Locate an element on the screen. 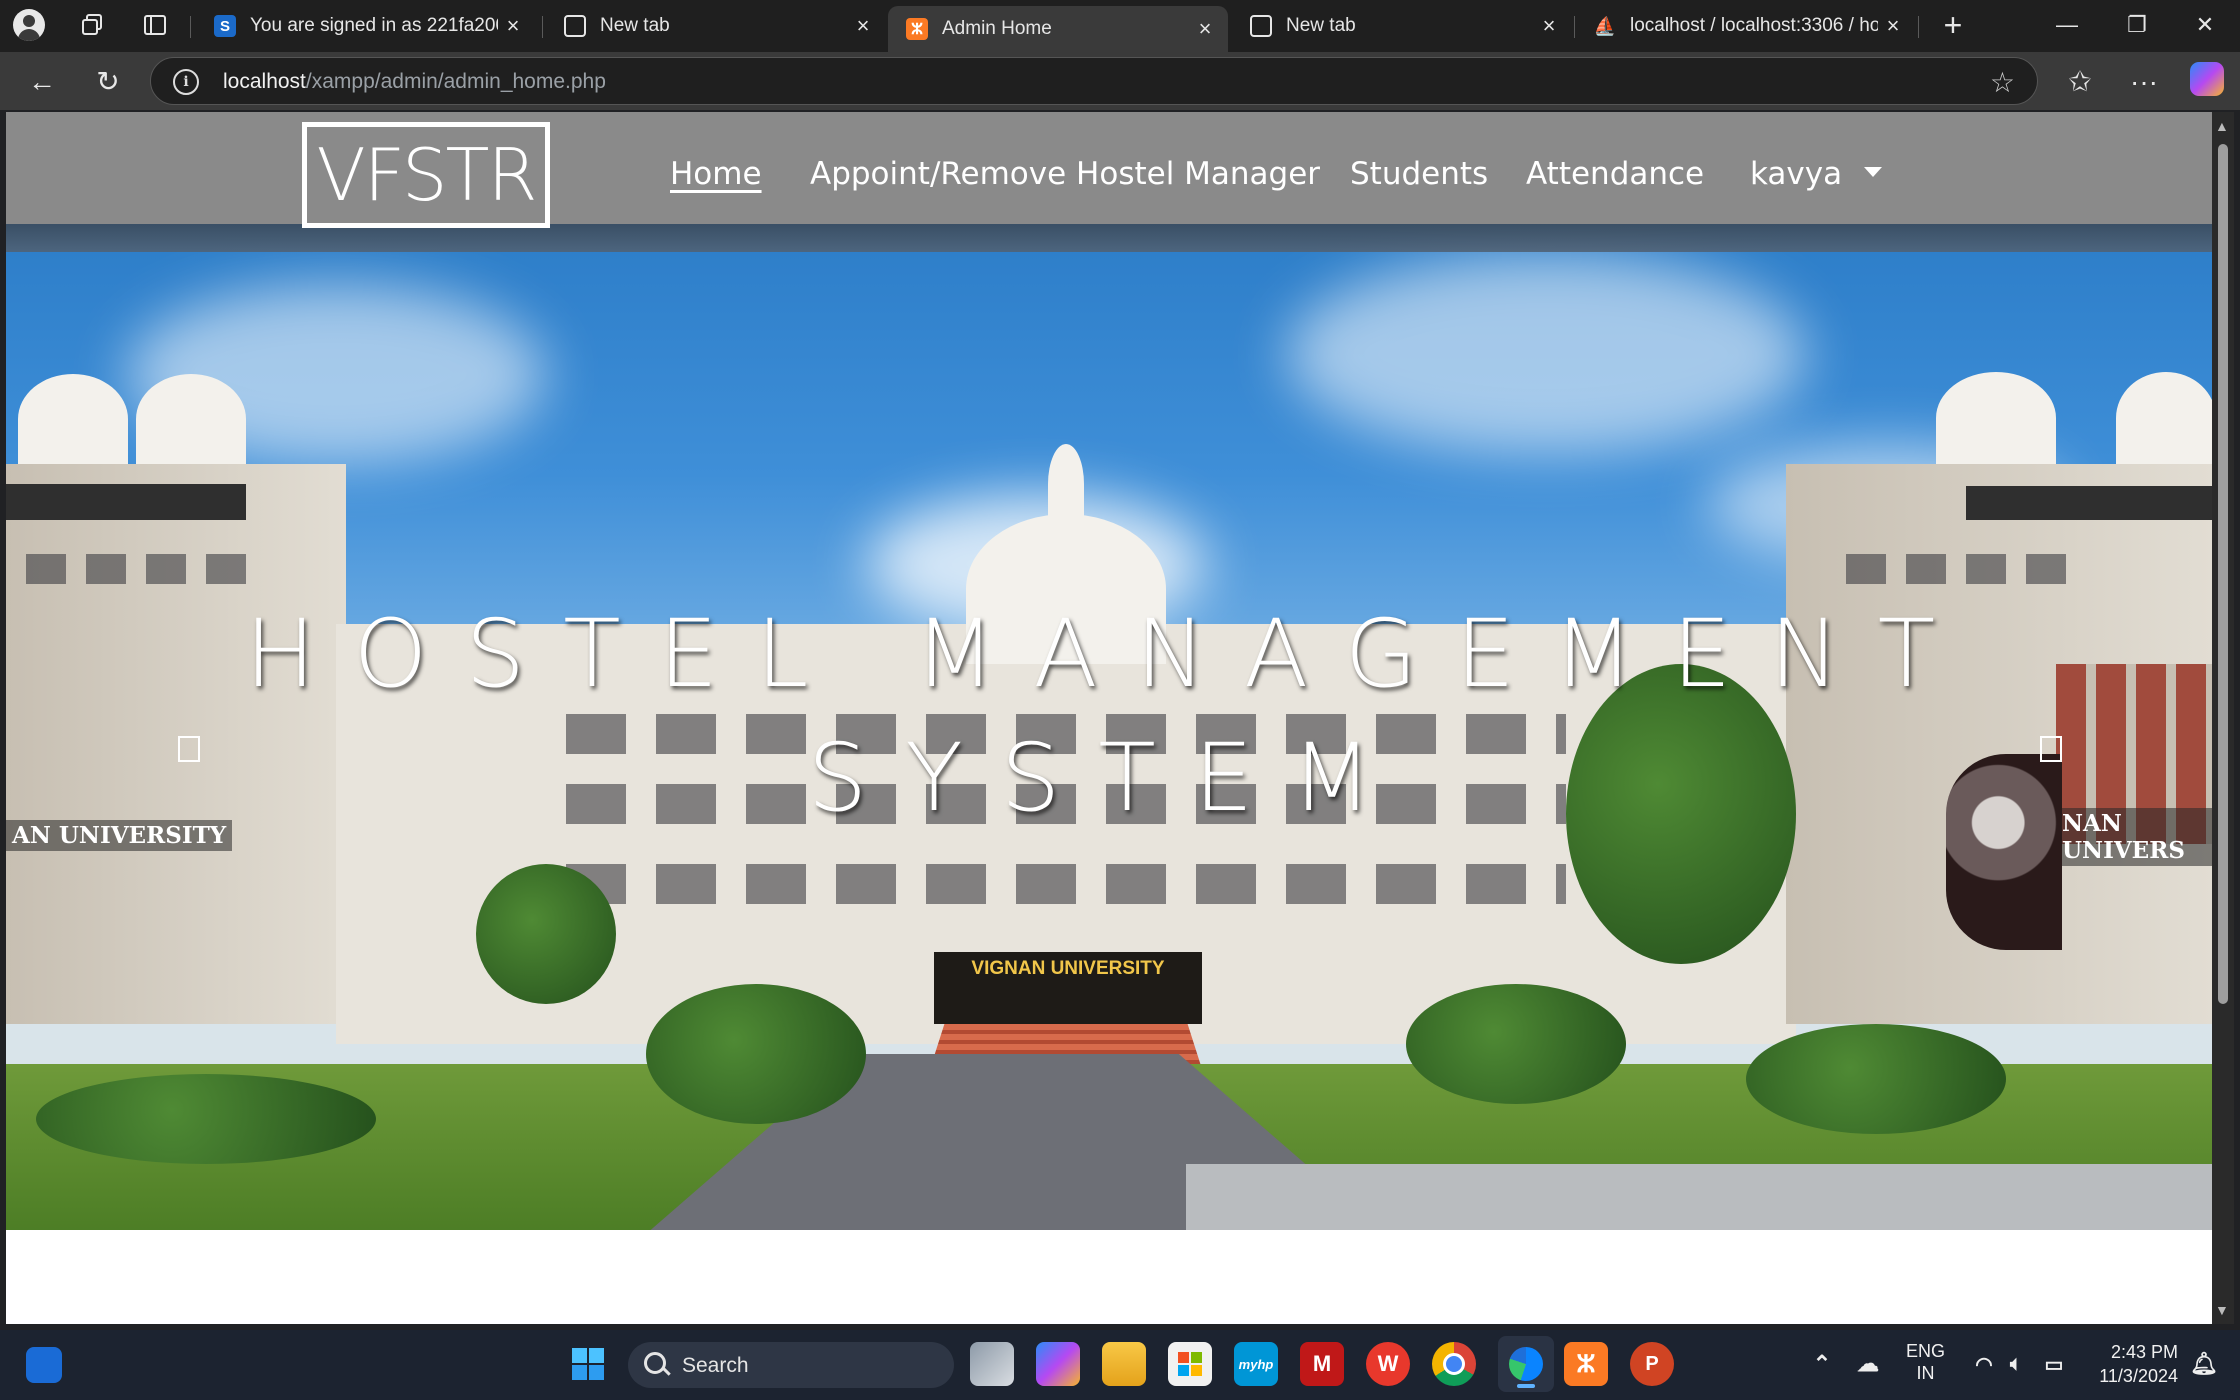 The width and height of the screenshot is (2240, 1400). profile-avatar-icon is located at coordinates (29, 25).